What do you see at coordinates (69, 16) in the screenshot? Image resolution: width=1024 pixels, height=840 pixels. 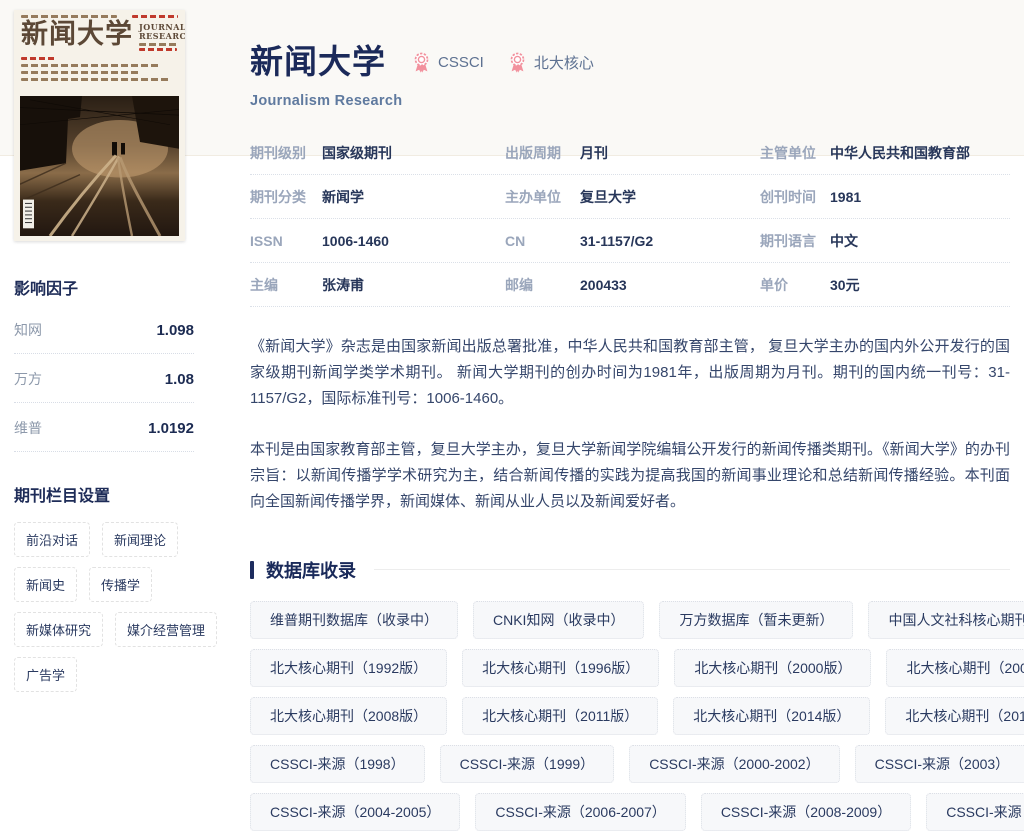 I see `cover-tiny-text-line` at bounding box center [69, 16].